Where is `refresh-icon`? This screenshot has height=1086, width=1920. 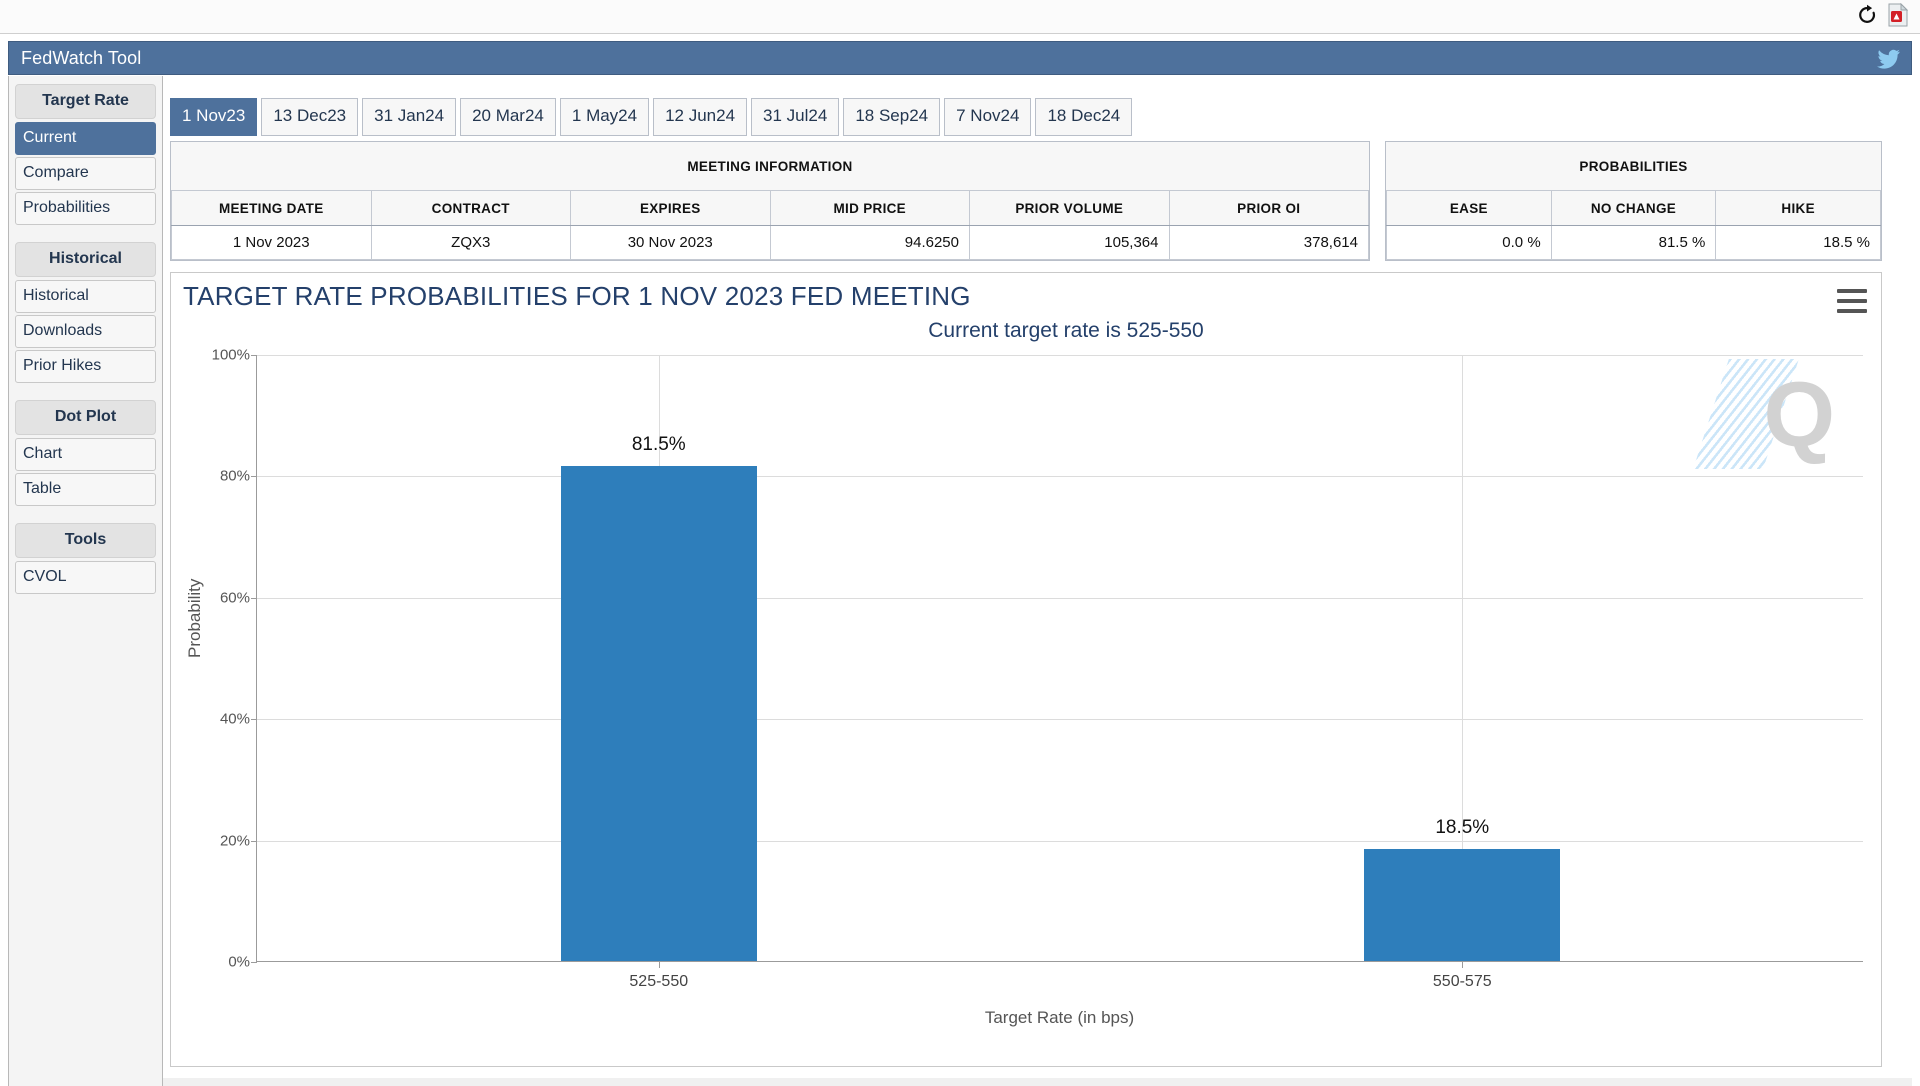 refresh-icon is located at coordinates (1867, 15).